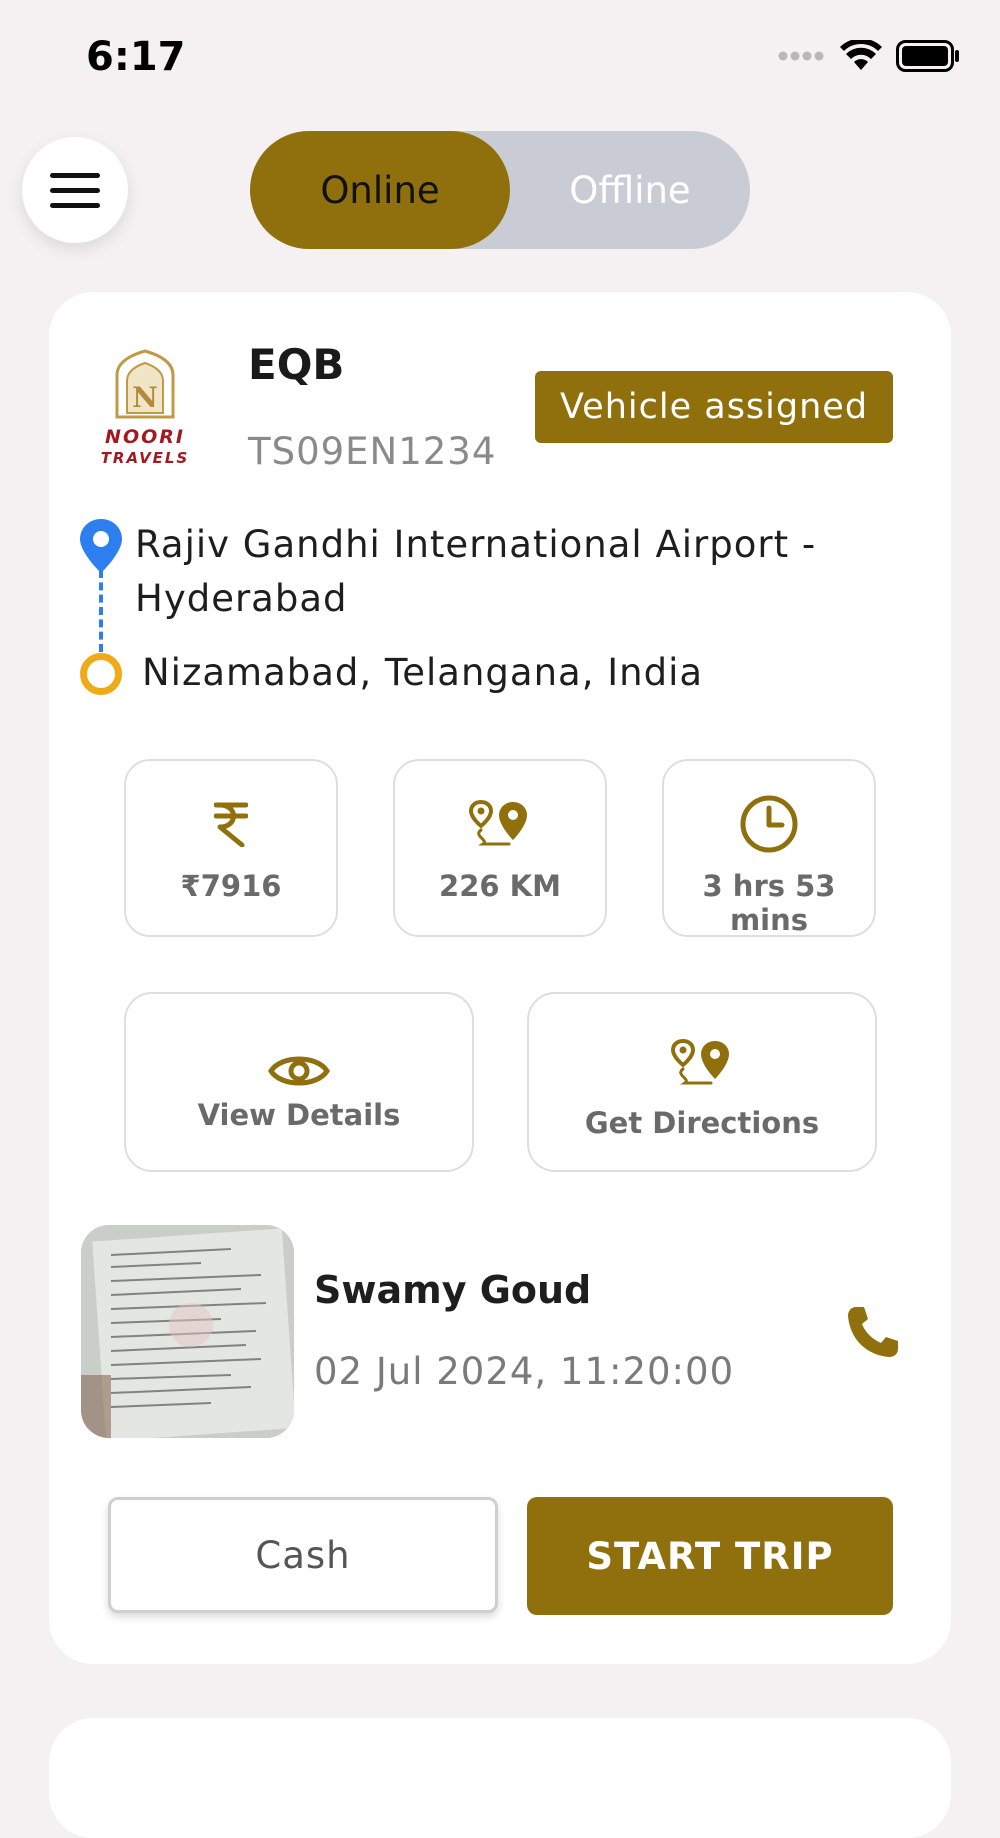  I want to click on fare-stat: ₹7916, so click(231, 848).